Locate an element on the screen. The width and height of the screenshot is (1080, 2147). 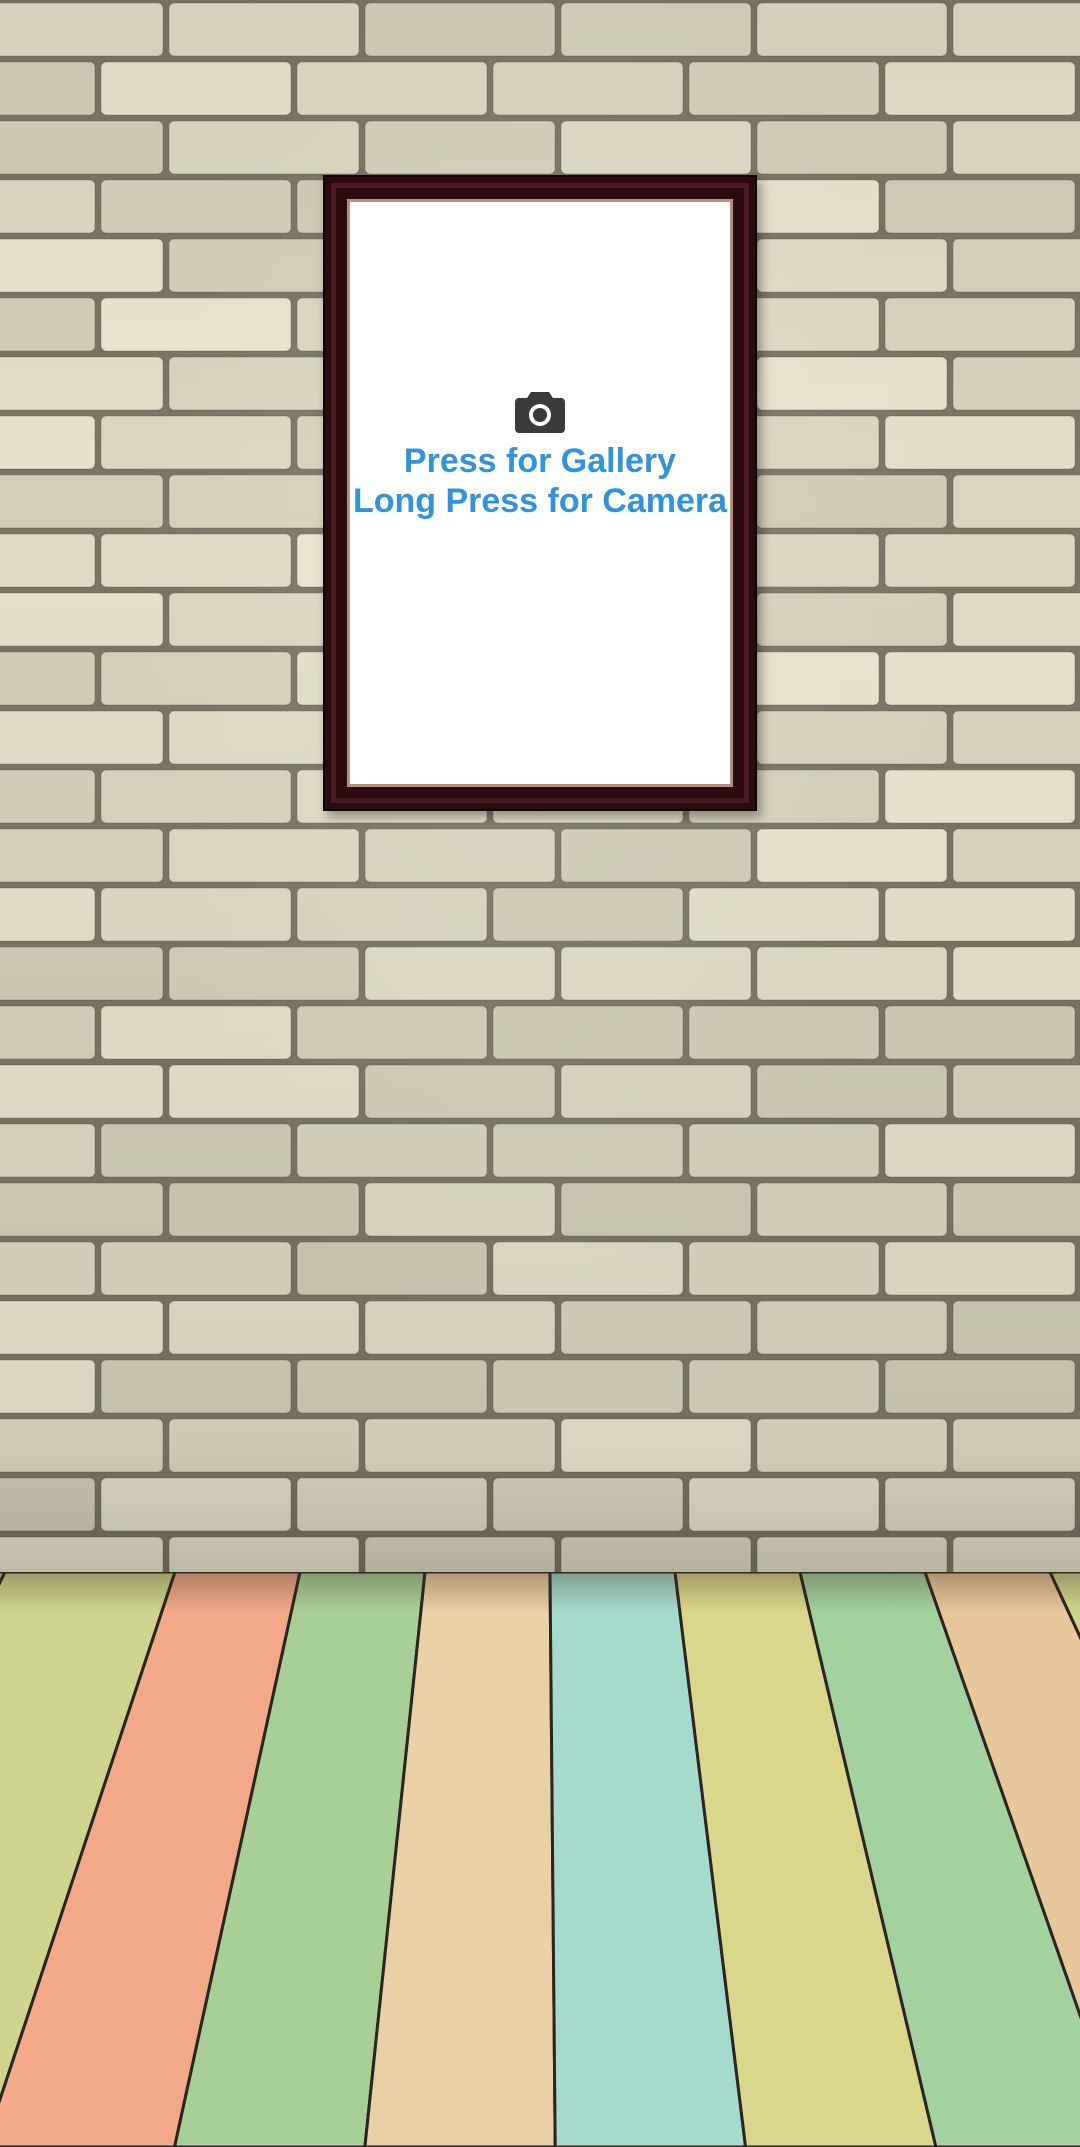
picture-frame-button: Press for Gallery Long Press for Camera is located at coordinates (540, 493).